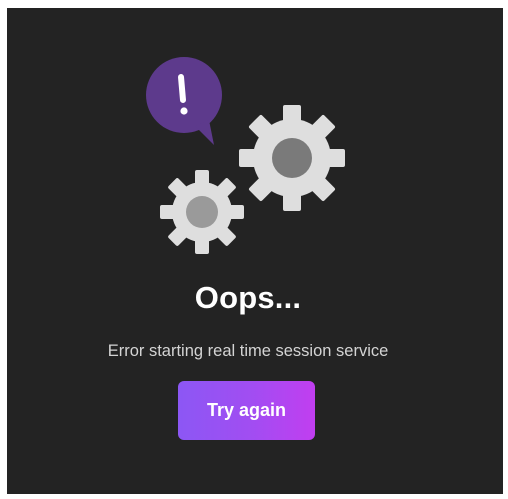  What do you see at coordinates (292, 158) in the screenshot?
I see `large-gear-icon` at bounding box center [292, 158].